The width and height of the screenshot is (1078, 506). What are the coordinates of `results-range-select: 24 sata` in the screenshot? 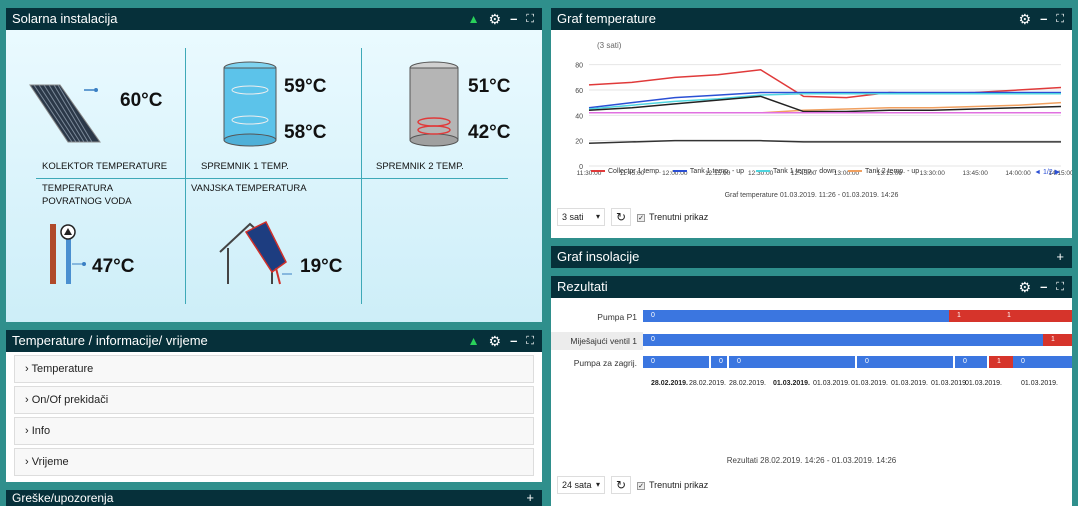 It's located at (581, 485).